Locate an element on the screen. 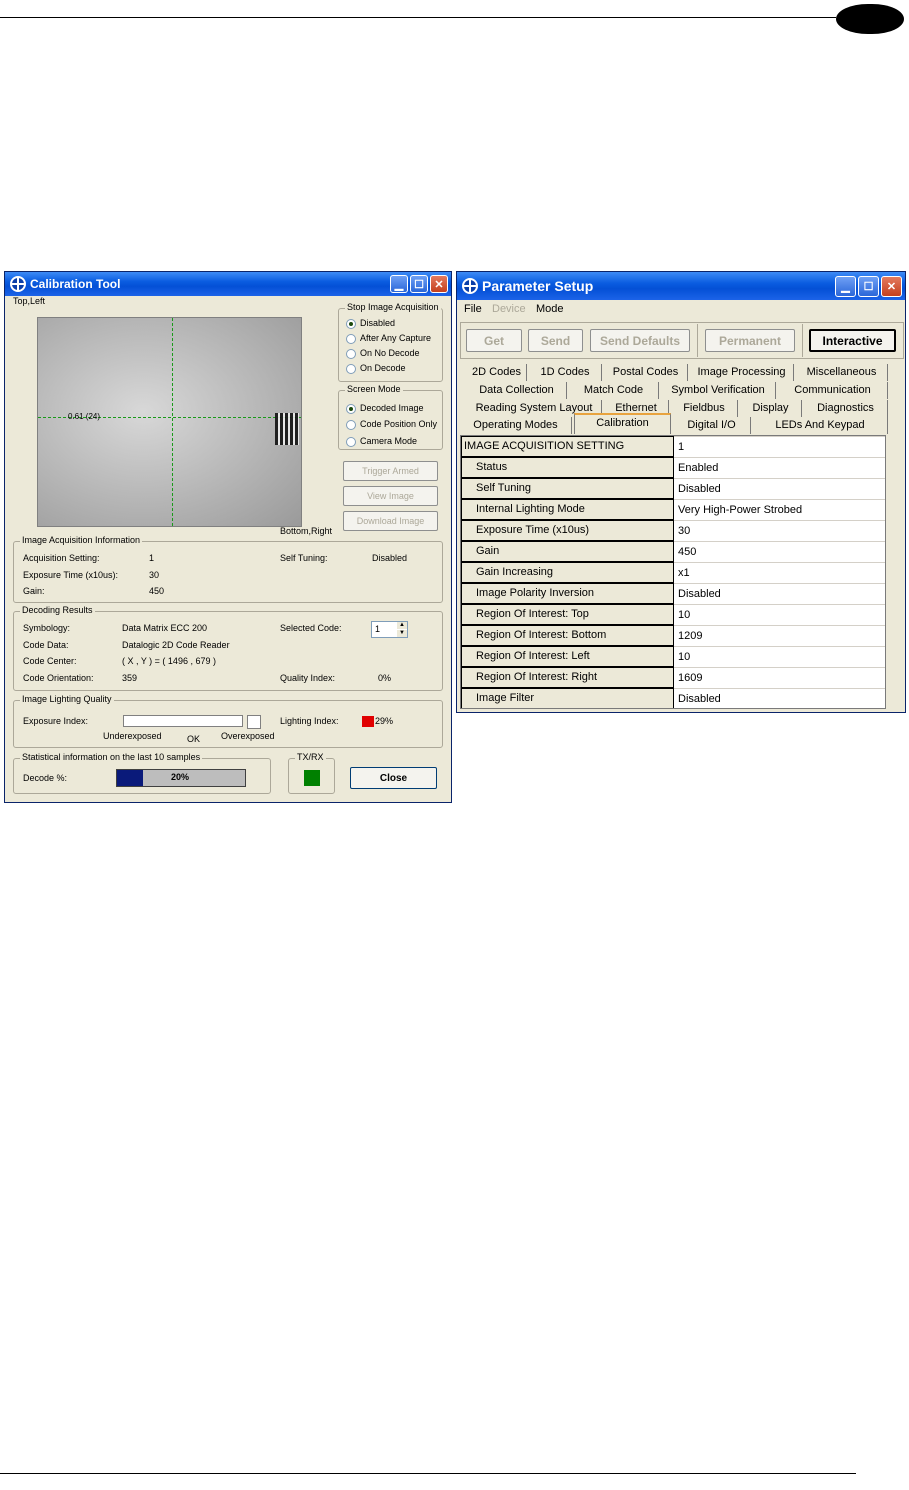  radio-on-no-decode-label: On No Decode is located at coordinates (390, 353).